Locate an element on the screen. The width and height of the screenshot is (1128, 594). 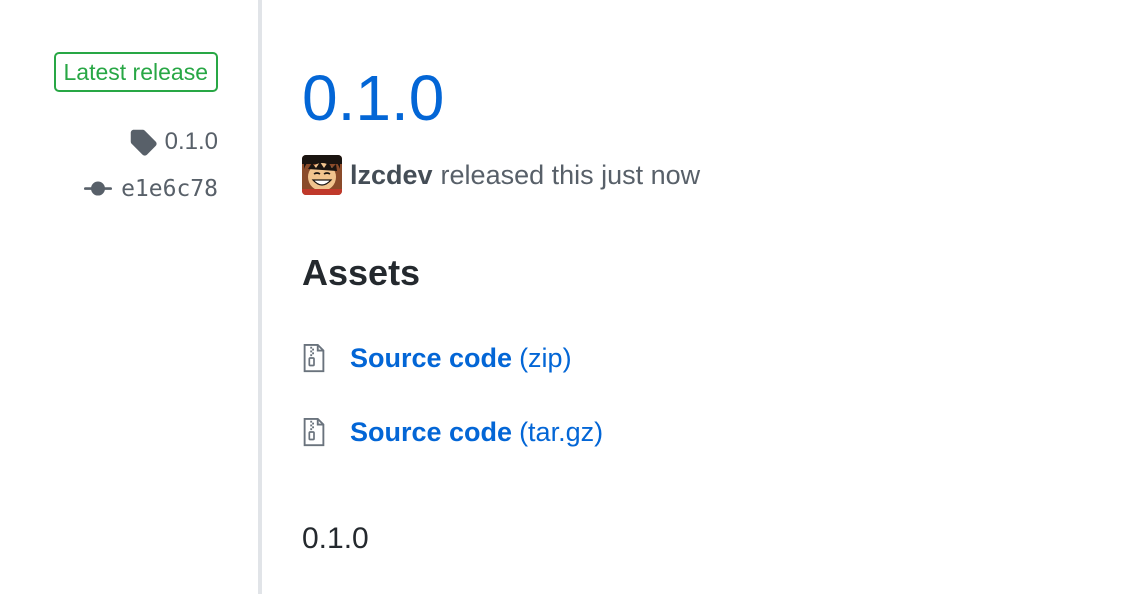
author-avatar is located at coordinates (322, 175).